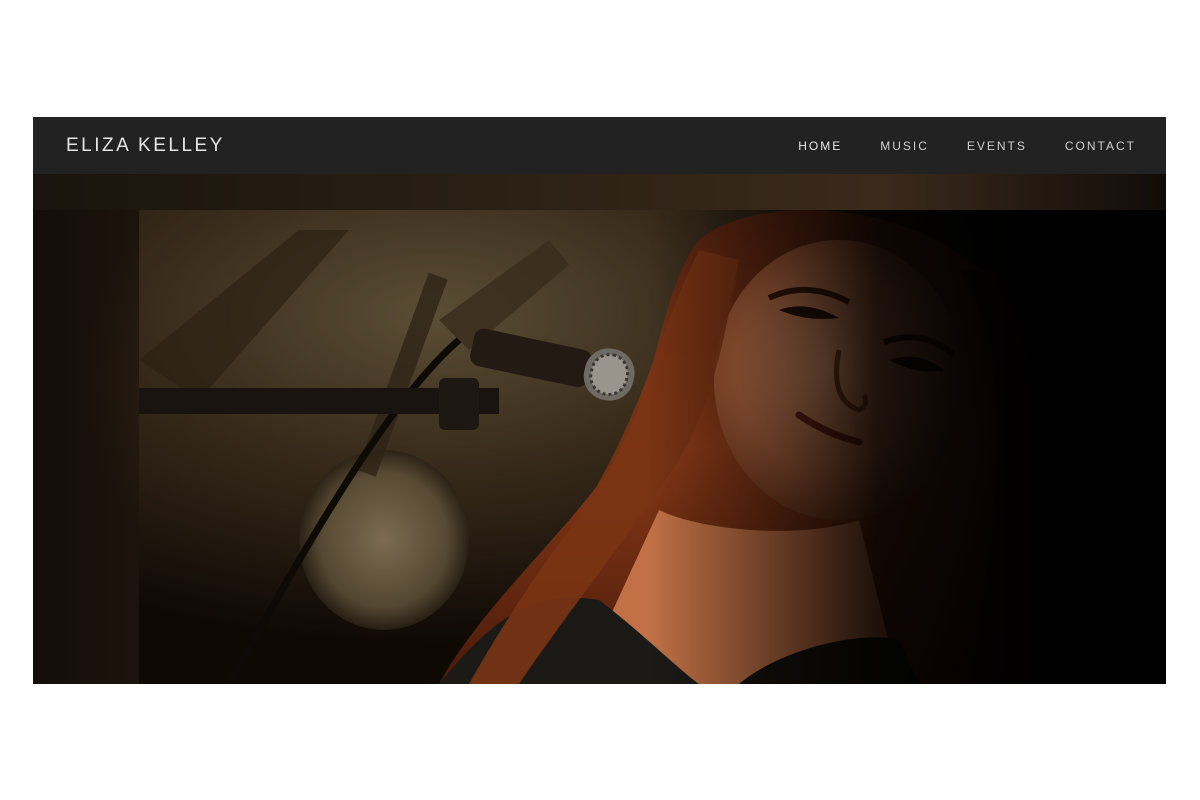 The image size is (1200, 800). What do you see at coordinates (1100, 146) in the screenshot?
I see `nav-contact-link: CONTACT` at bounding box center [1100, 146].